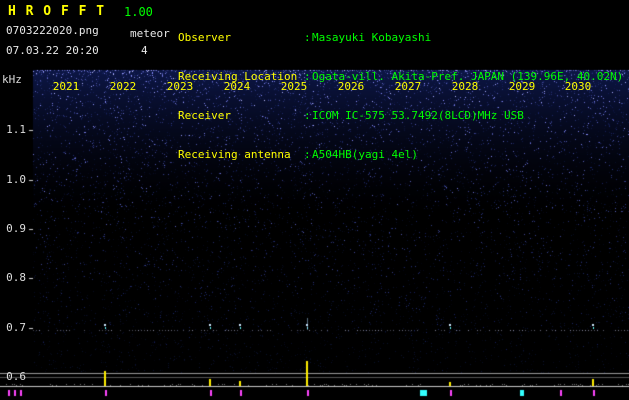 This screenshot has height=400, width=629. I want to click on y-tick-label: 1.1, so click(16, 129).